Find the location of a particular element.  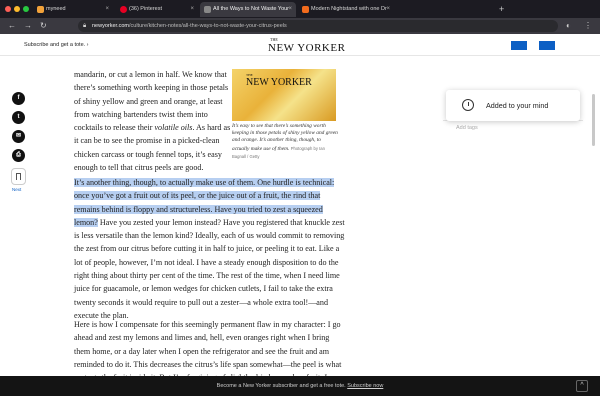

back-icon: ← is located at coordinates (12, 26).